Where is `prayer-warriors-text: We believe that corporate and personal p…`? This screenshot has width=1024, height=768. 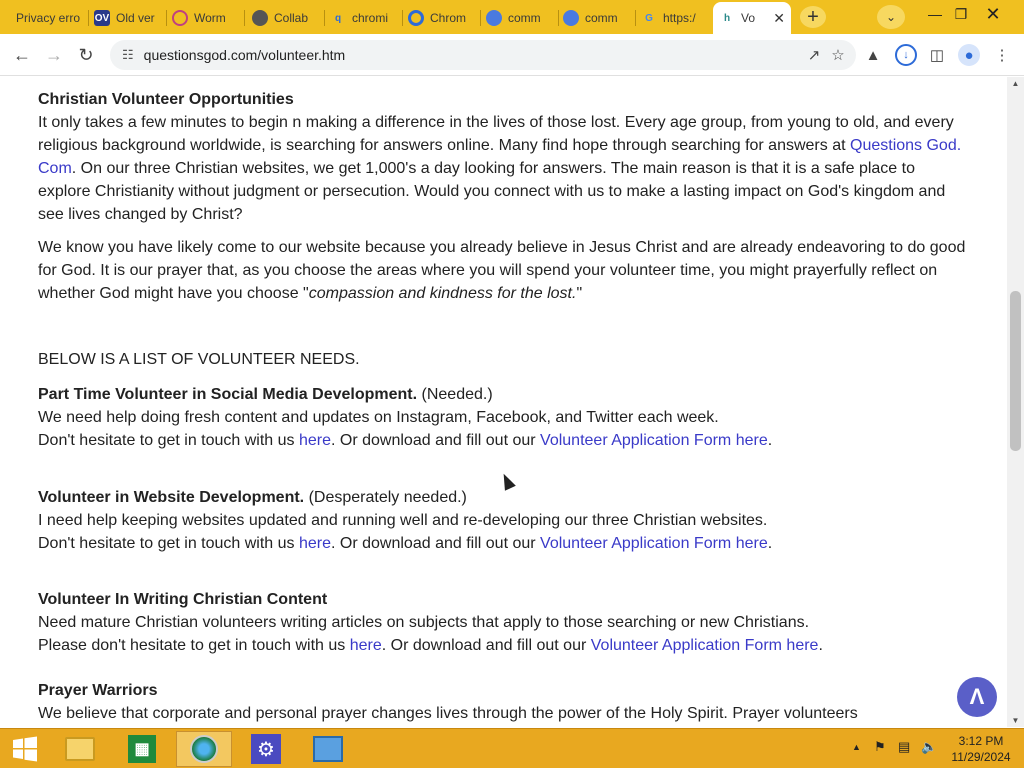
prayer-warriors-text: We believe that corporate and personal p… is located at coordinates (448, 713).